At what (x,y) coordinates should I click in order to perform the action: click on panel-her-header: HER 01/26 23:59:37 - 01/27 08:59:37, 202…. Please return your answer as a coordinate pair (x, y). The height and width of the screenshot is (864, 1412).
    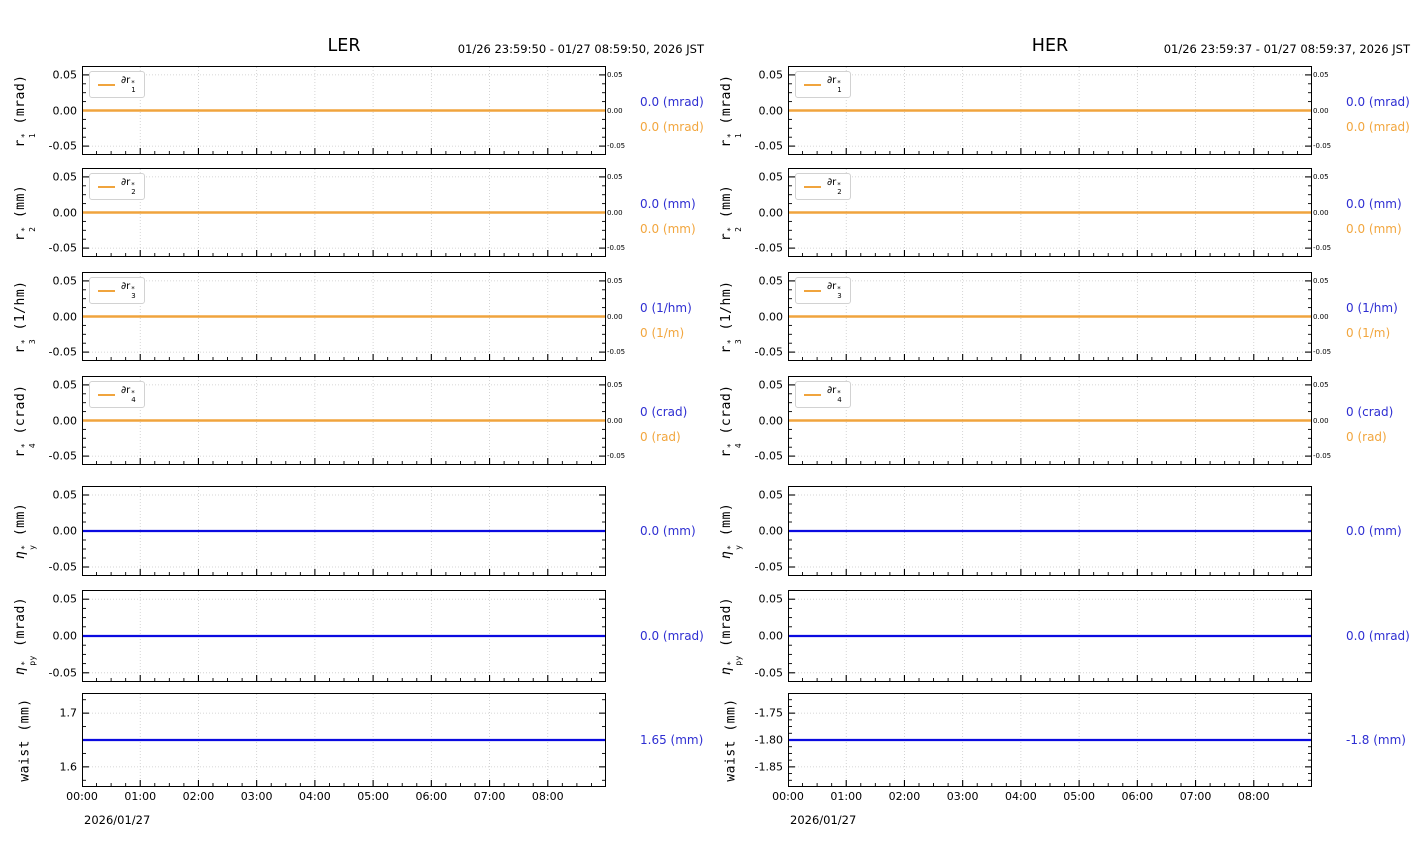
    Looking at the image, I should click on (1065, 35).